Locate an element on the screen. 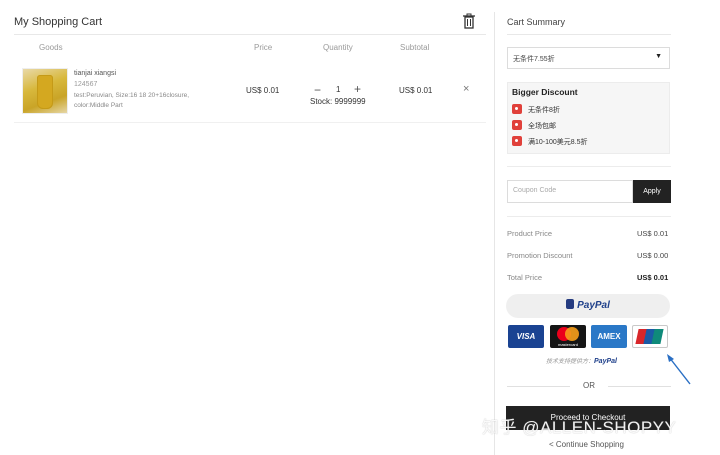 Image resolution: width=720 pixels, height=455 pixels. or-divider-left is located at coordinates (538, 386).